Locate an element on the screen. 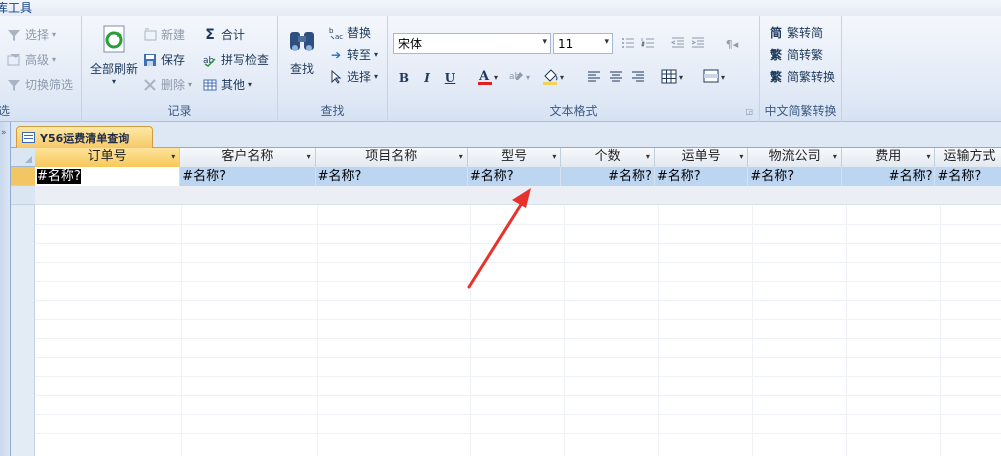 The image size is (1001, 456). replace-button: b ac 替换 is located at coordinates (349, 32).